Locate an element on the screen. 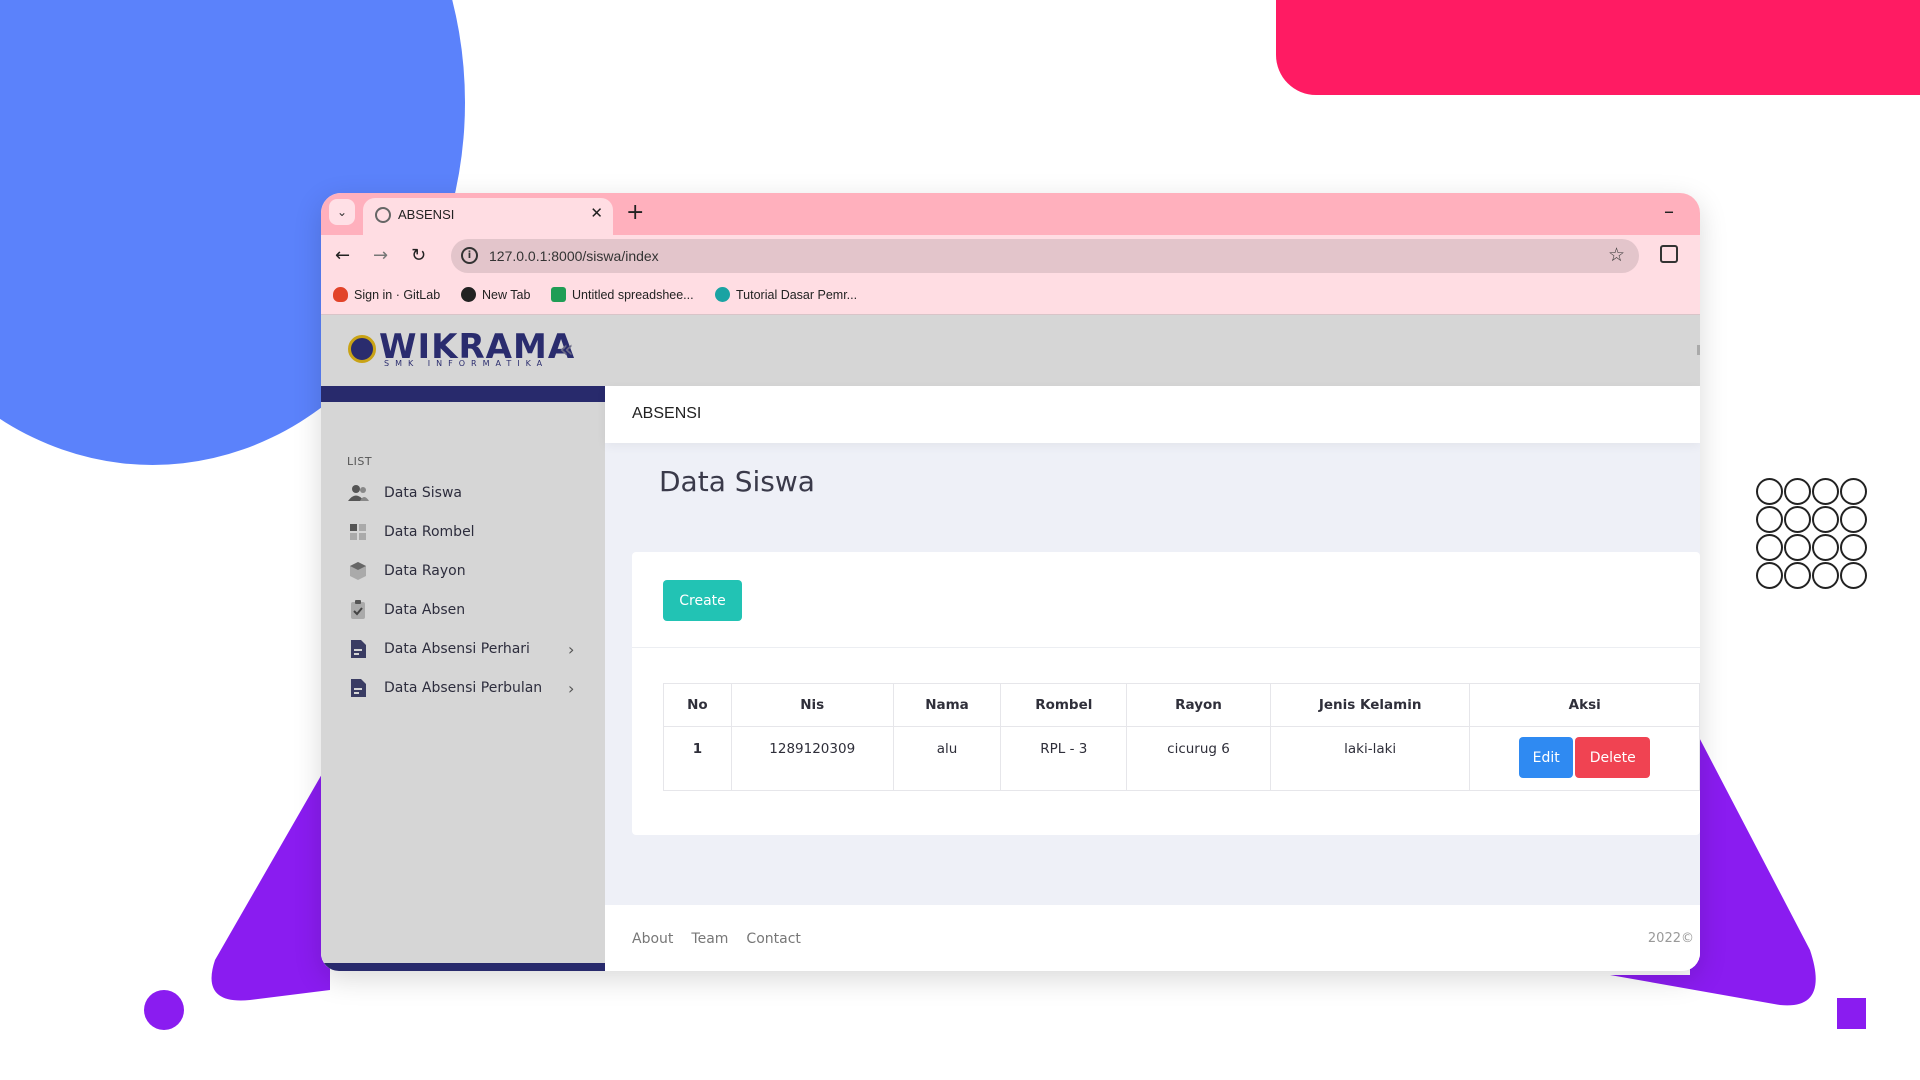 This screenshot has height=1080, width=1920. clipboard-icon is located at coordinates (358, 609).